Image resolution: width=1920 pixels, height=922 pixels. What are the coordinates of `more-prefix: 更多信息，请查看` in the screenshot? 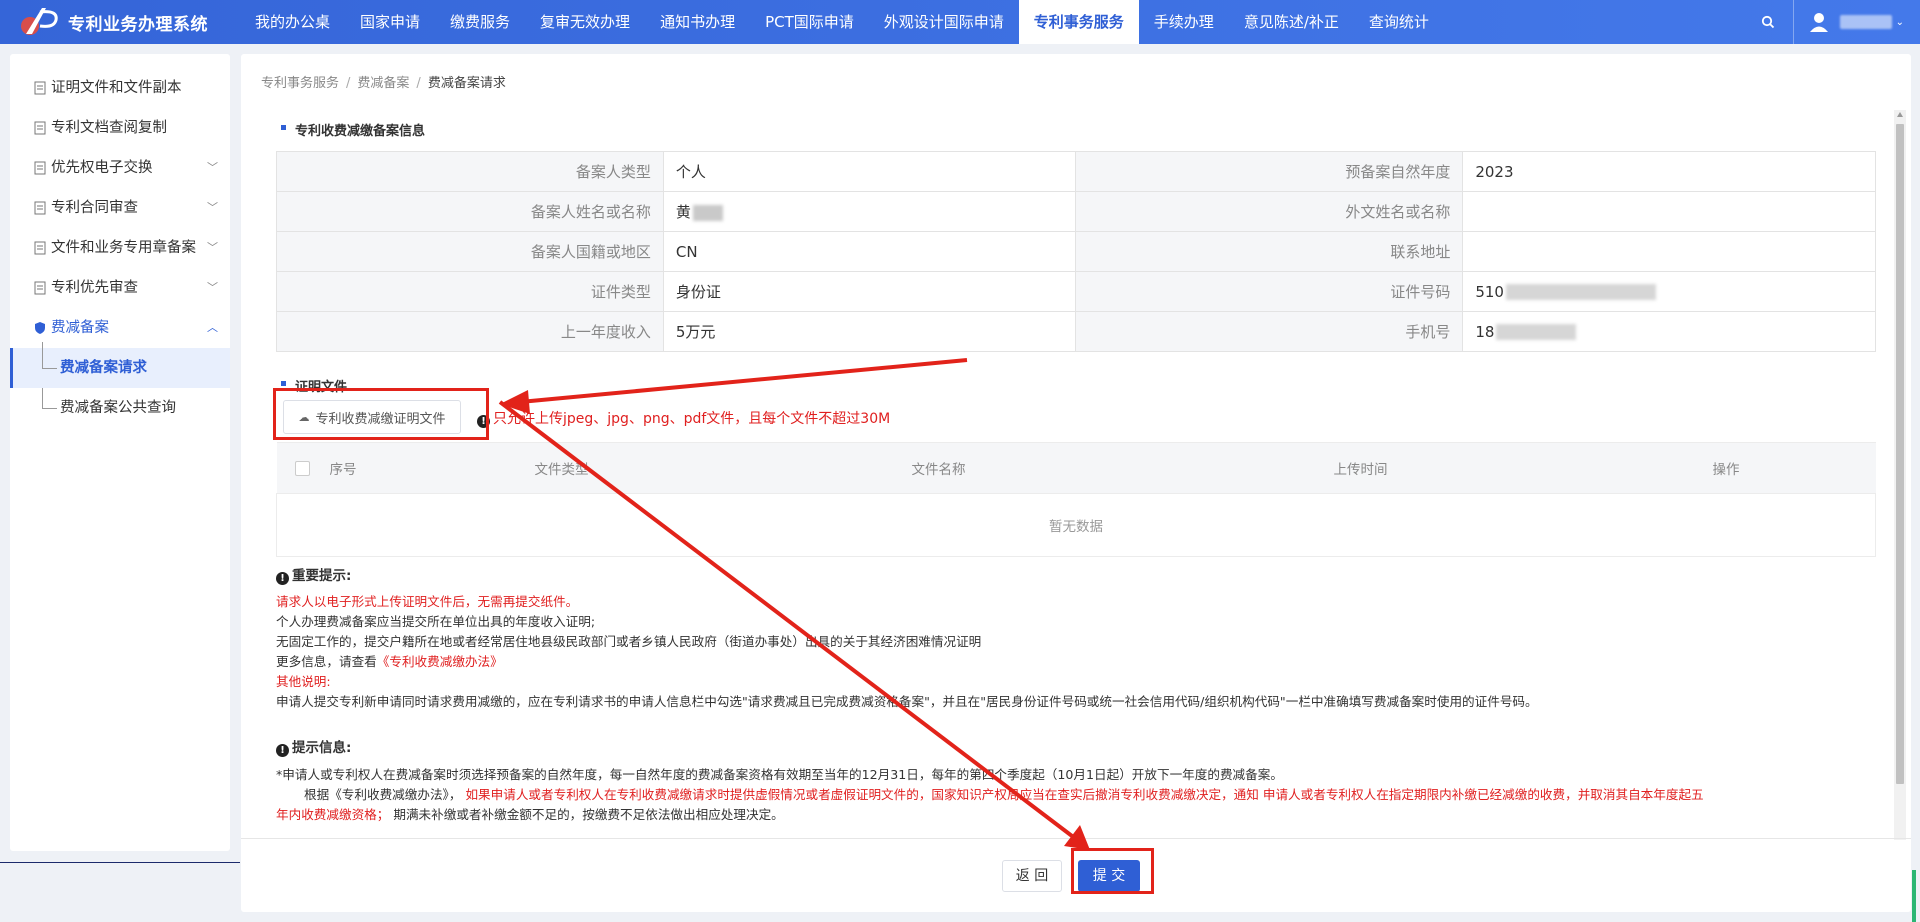 It's located at (326, 661).